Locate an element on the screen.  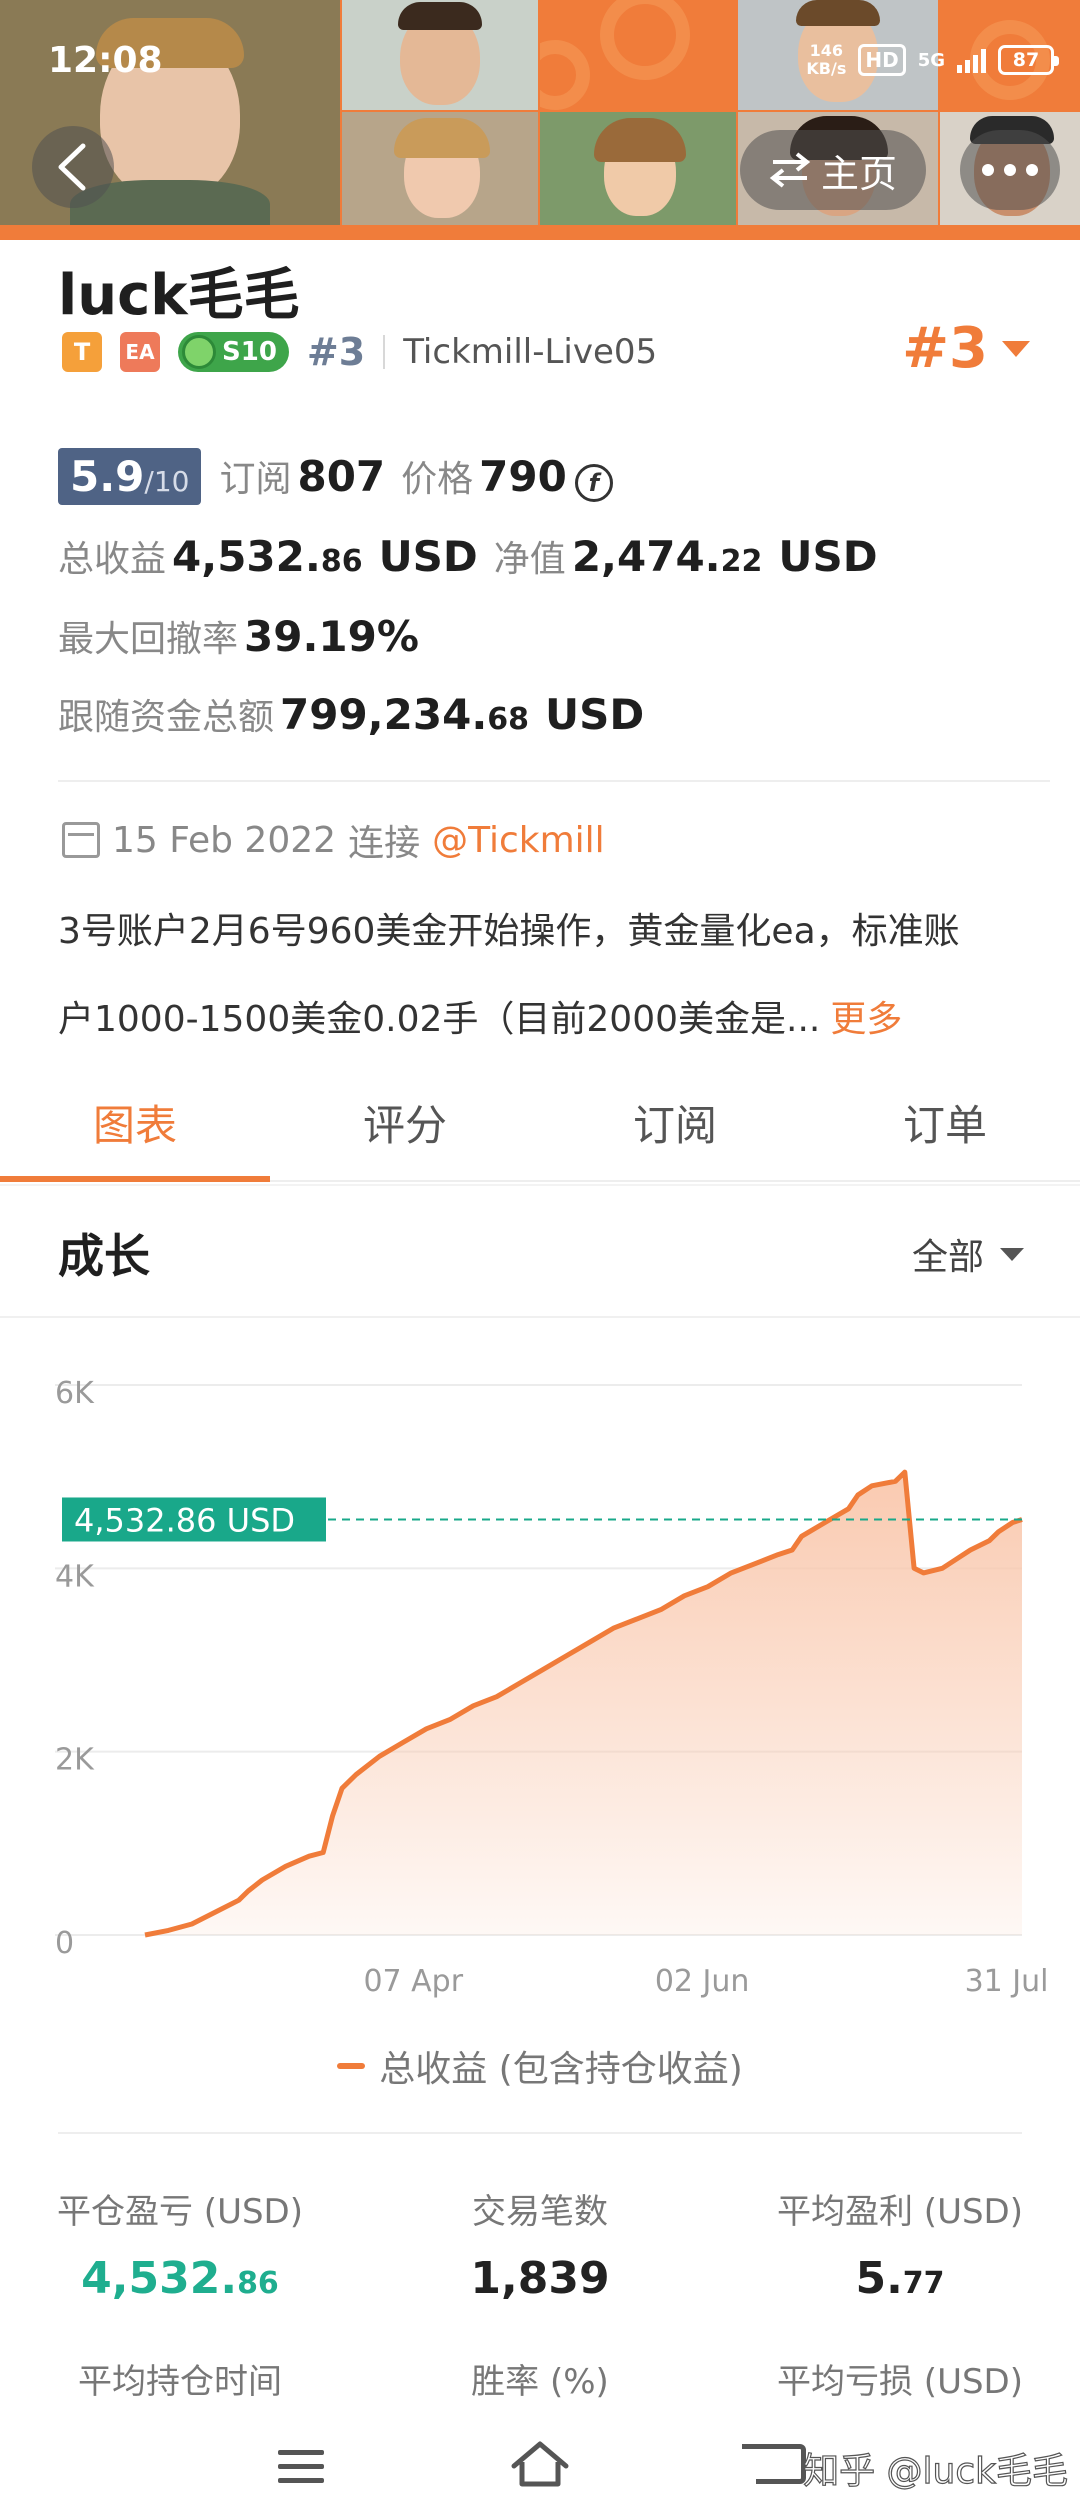
summary-avg-loss: 平均亏损 (USD) is located at coordinates (900, 2378).